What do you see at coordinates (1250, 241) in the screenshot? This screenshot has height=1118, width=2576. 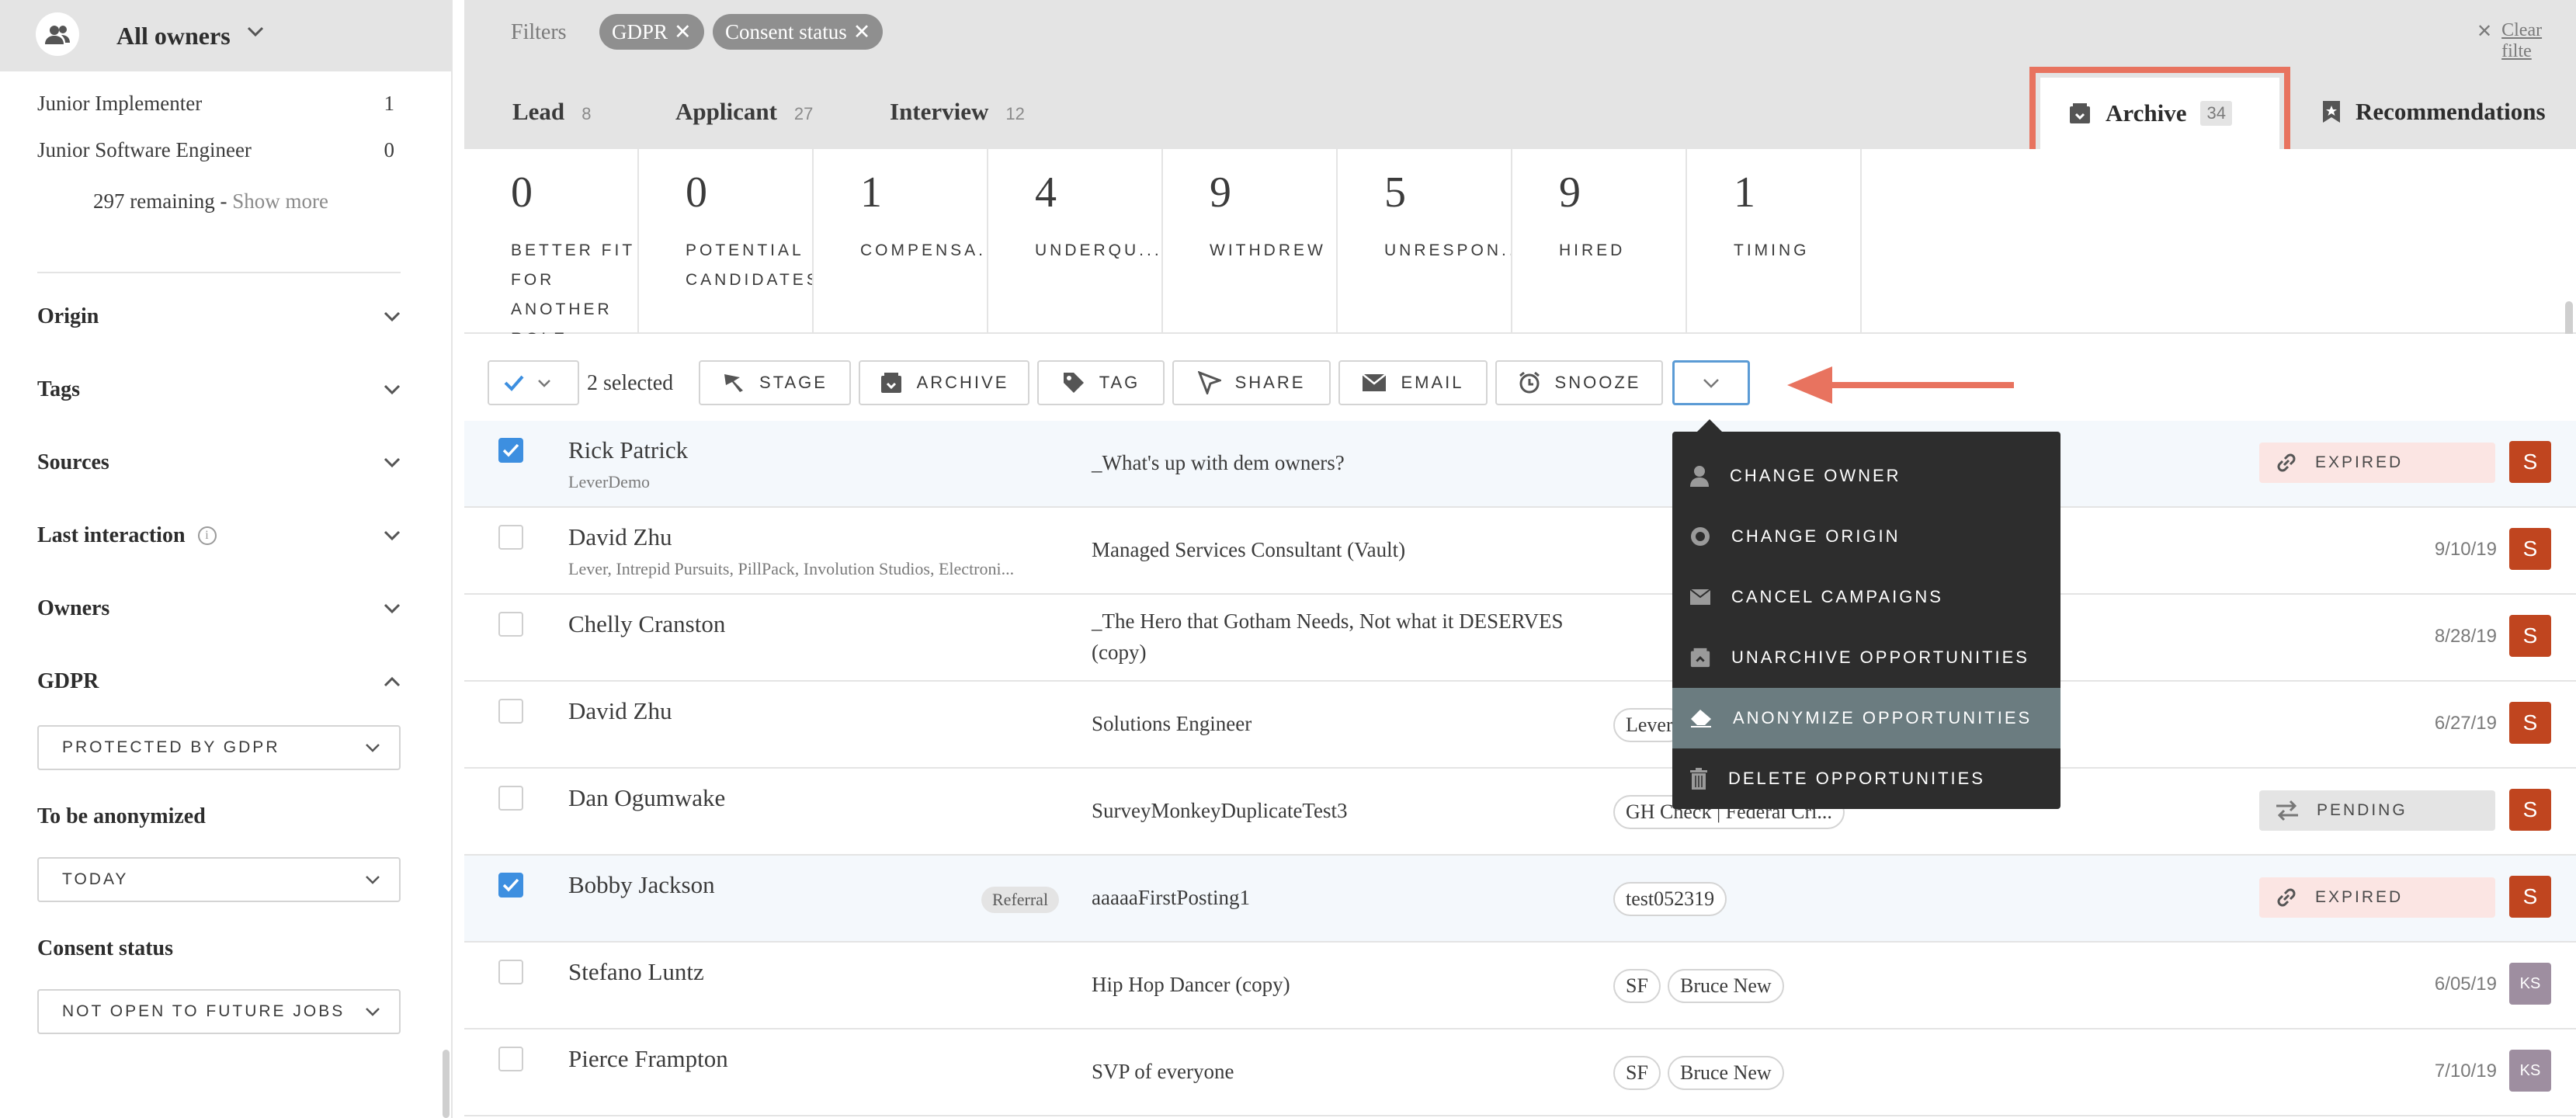 I see `stat-card: 9 WITHDREW` at bounding box center [1250, 241].